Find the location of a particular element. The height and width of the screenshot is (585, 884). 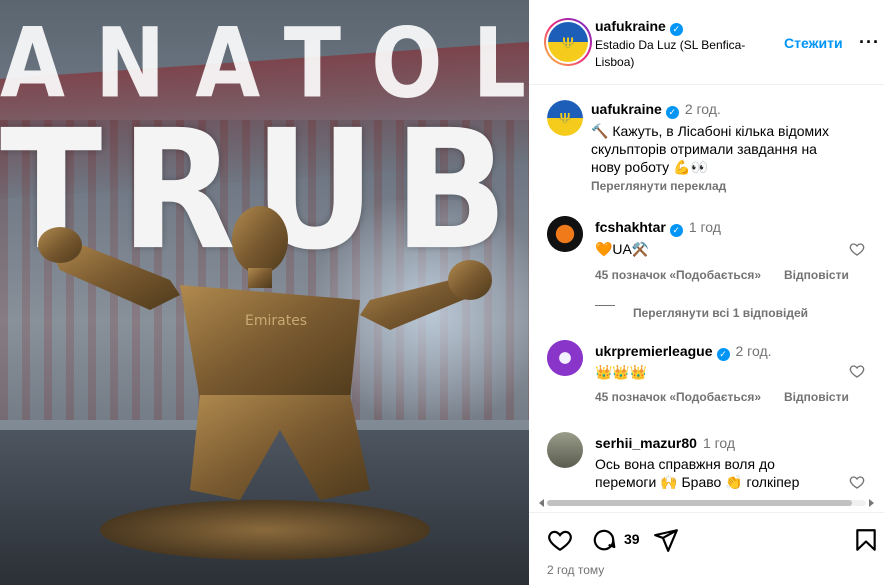

scroll-left-icon is located at coordinates (541, 503).